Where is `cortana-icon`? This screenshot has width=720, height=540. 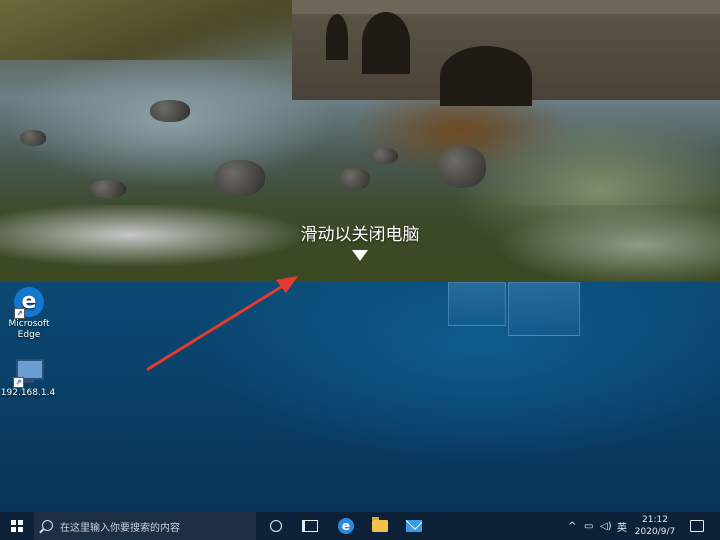 cortana-icon is located at coordinates (276, 526).